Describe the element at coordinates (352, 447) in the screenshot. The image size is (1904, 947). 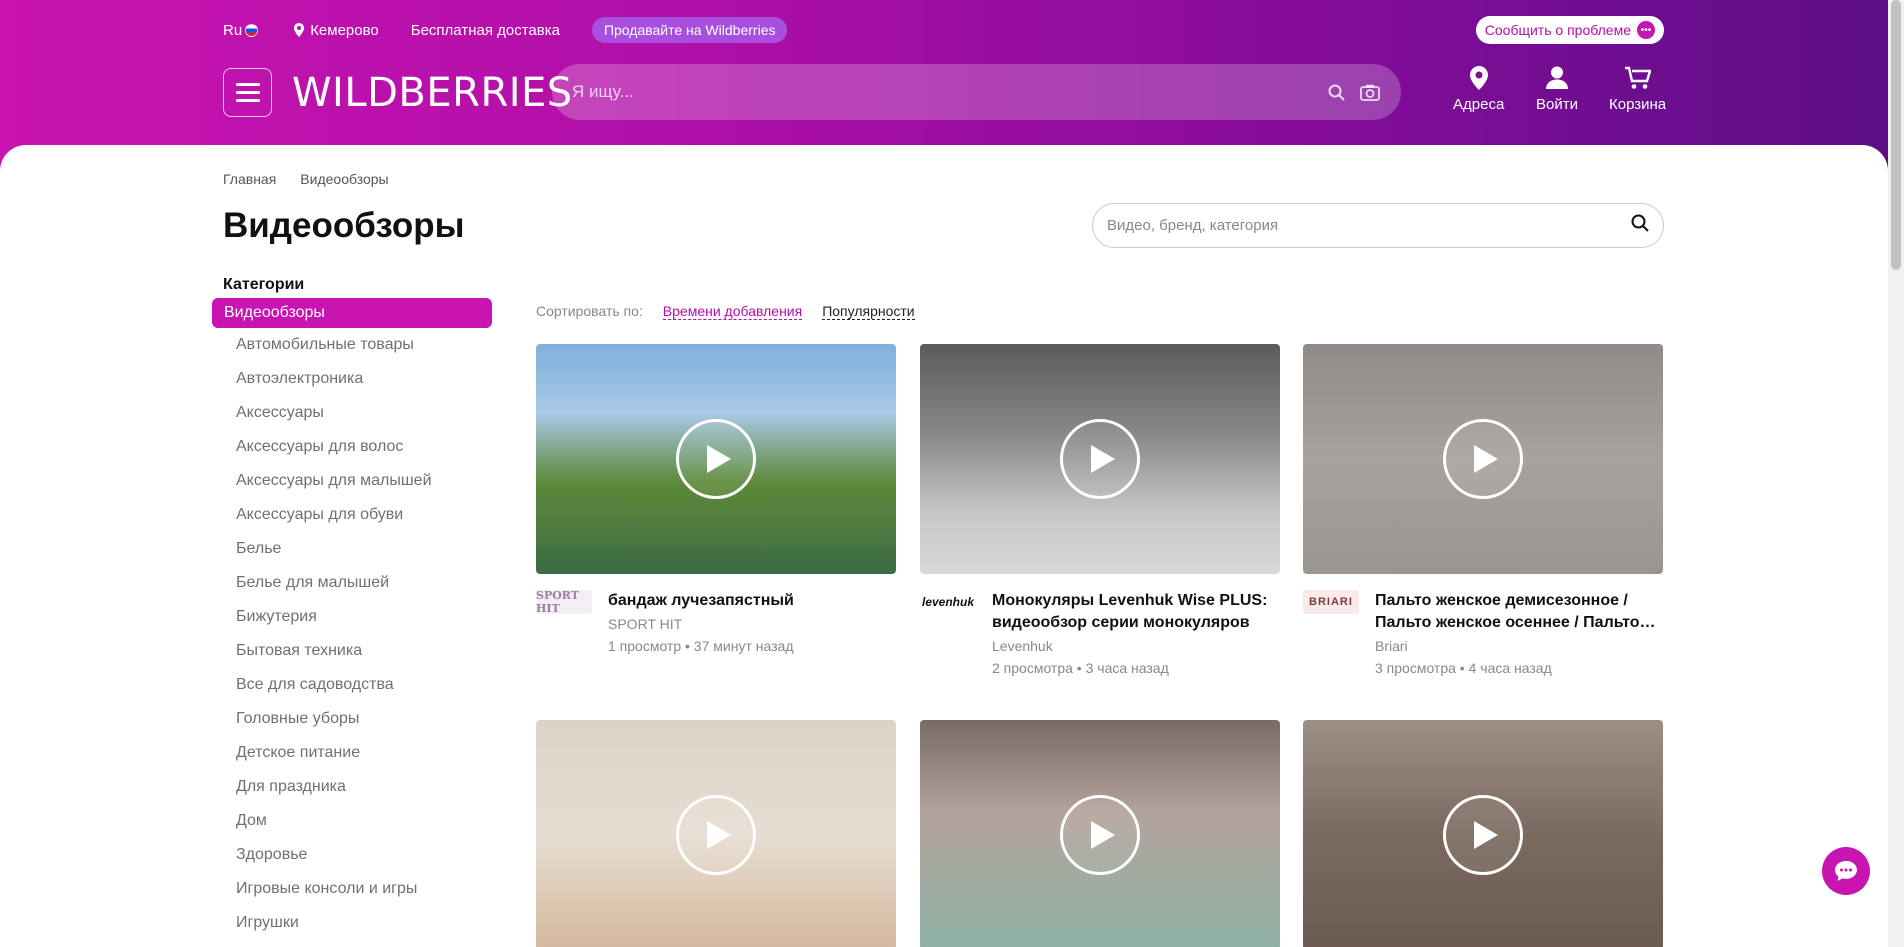
I see `sidebar-item: Аксессуары для волос` at that location.